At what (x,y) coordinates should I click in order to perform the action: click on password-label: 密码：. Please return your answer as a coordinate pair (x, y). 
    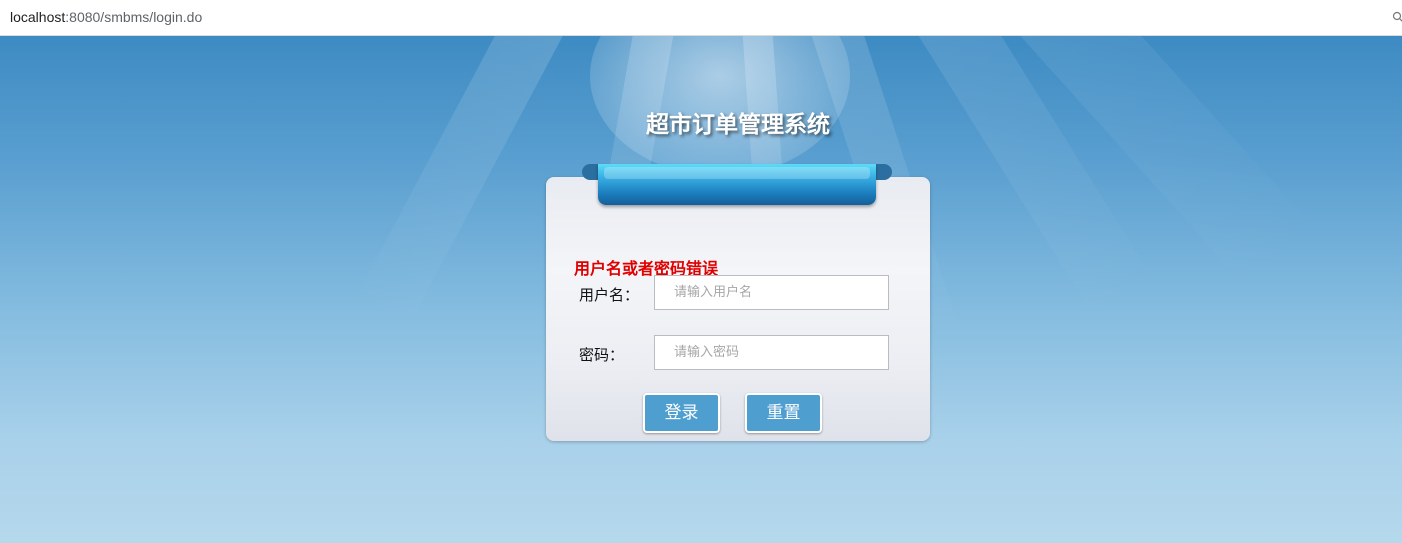
    Looking at the image, I should click on (602, 355).